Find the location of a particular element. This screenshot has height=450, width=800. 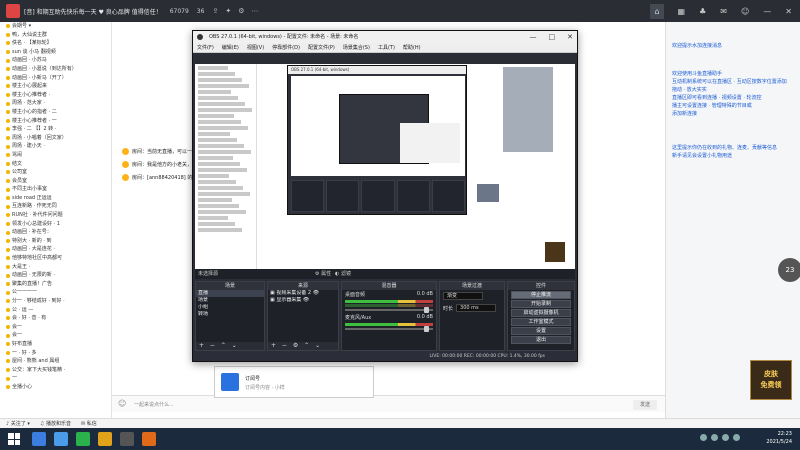

member-list-item: 动画回 · 小新马（开了） is located at coordinates (55, 78).